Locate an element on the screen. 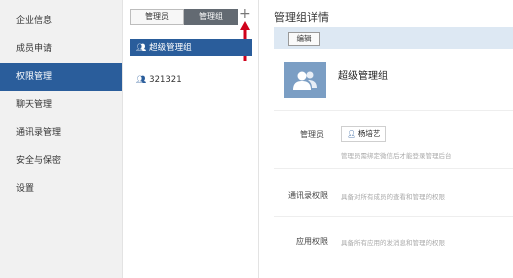 The height and width of the screenshot is (278, 513). group-avatar is located at coordinates (305, 80).